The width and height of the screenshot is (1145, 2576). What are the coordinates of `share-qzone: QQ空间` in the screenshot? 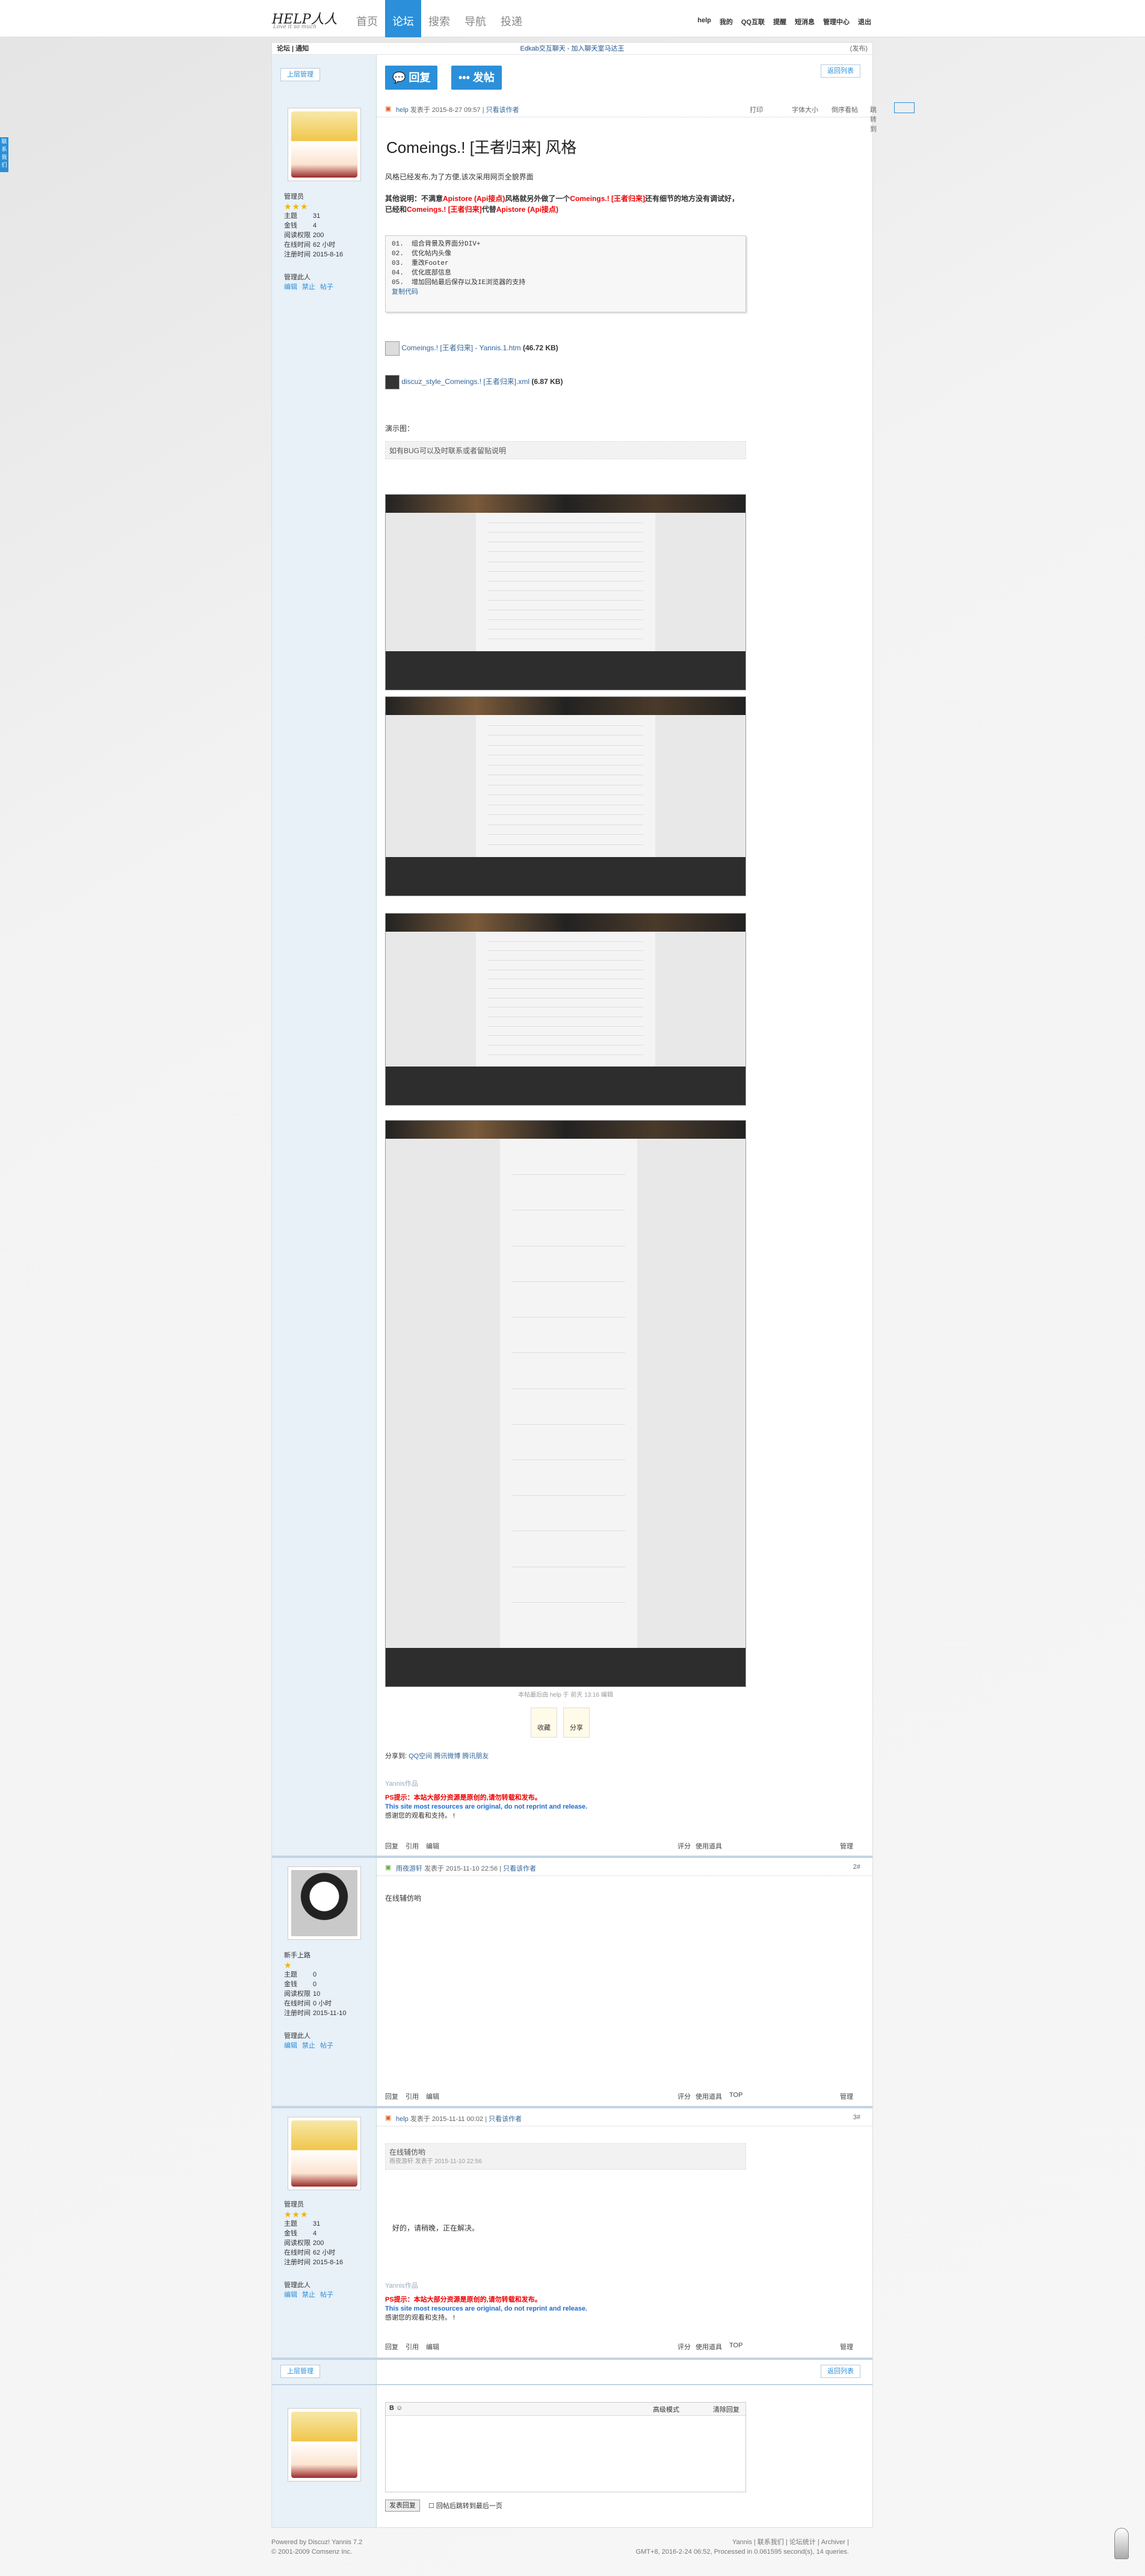 It's located at (420, 1757).